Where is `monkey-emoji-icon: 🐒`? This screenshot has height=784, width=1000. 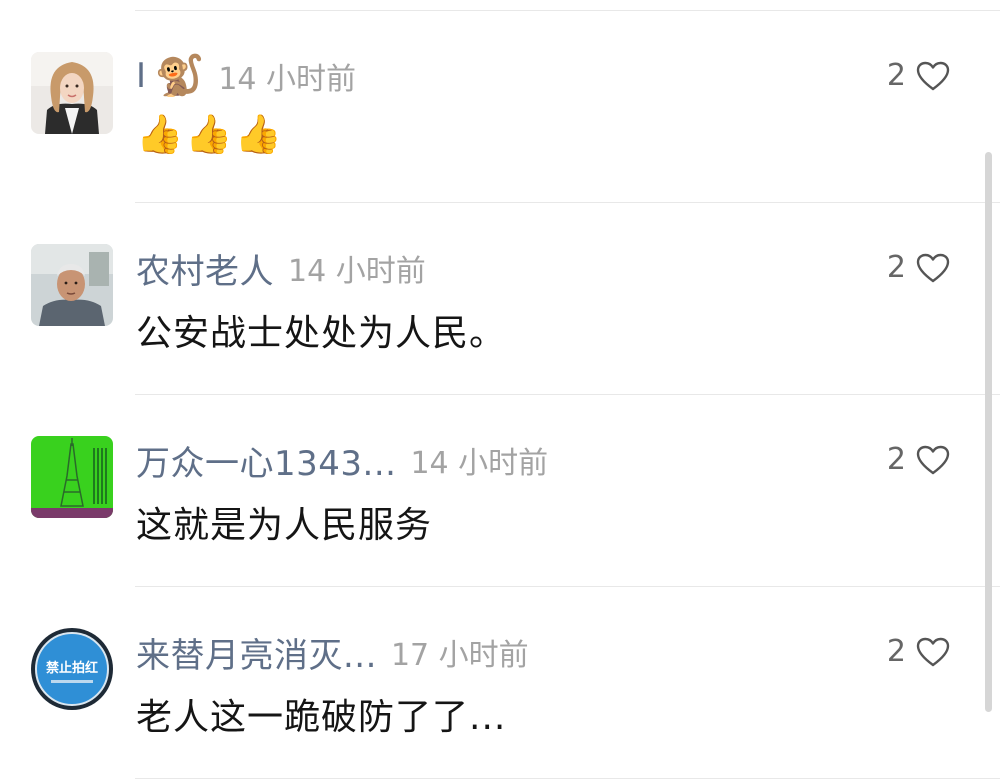
monkey-emoji-icon: 🐒 is located at coordinates (179, 76).